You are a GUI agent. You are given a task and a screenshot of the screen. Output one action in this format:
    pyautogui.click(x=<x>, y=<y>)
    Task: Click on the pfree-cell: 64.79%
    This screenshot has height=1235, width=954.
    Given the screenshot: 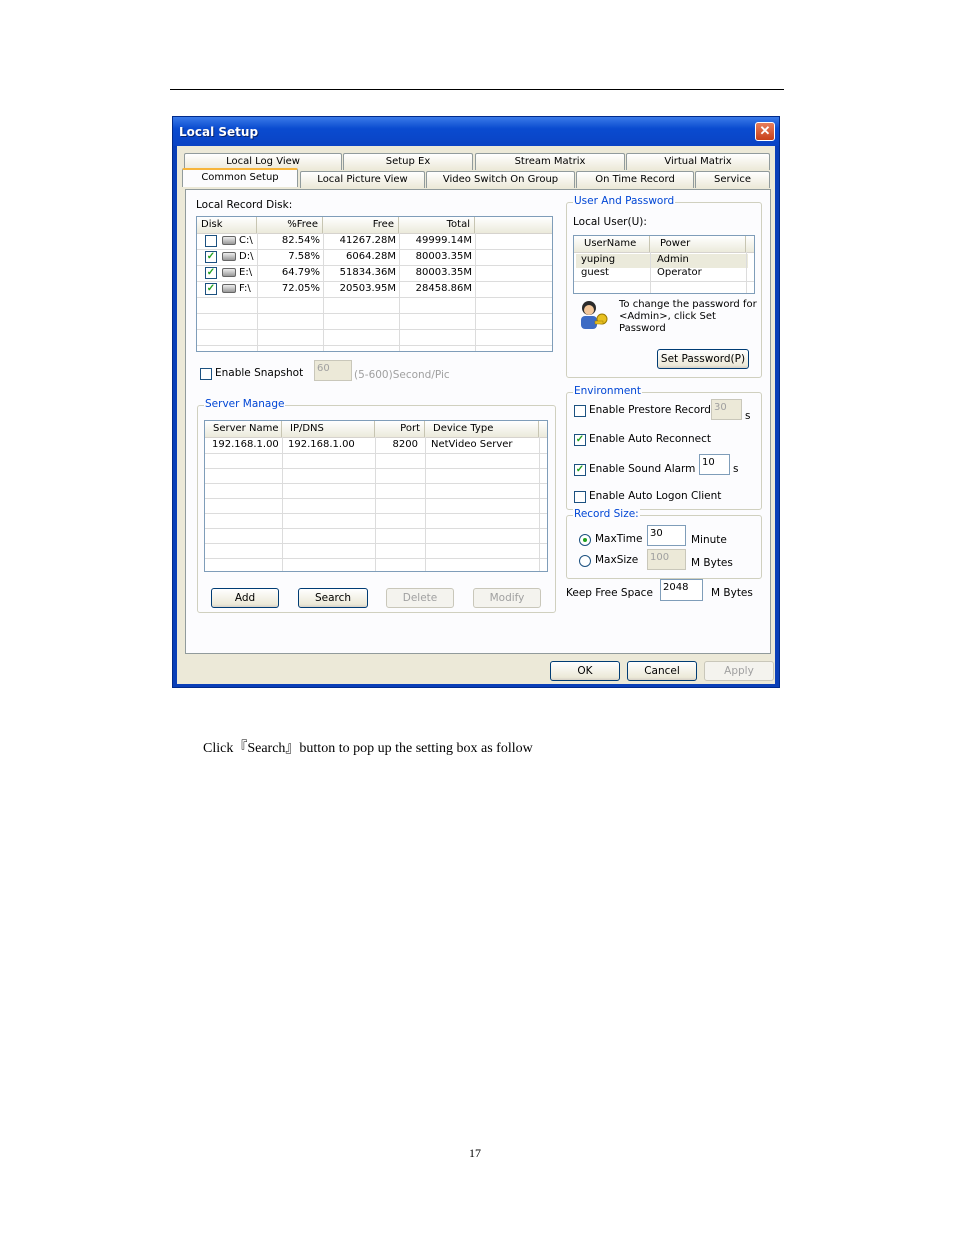 What is the action you would take?
    pyautogui.click(x=300, y=272)
    